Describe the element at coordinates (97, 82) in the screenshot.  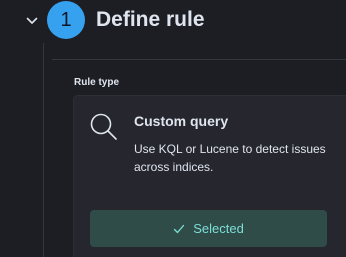
I see `rule-type-label: Rule type` at that location.